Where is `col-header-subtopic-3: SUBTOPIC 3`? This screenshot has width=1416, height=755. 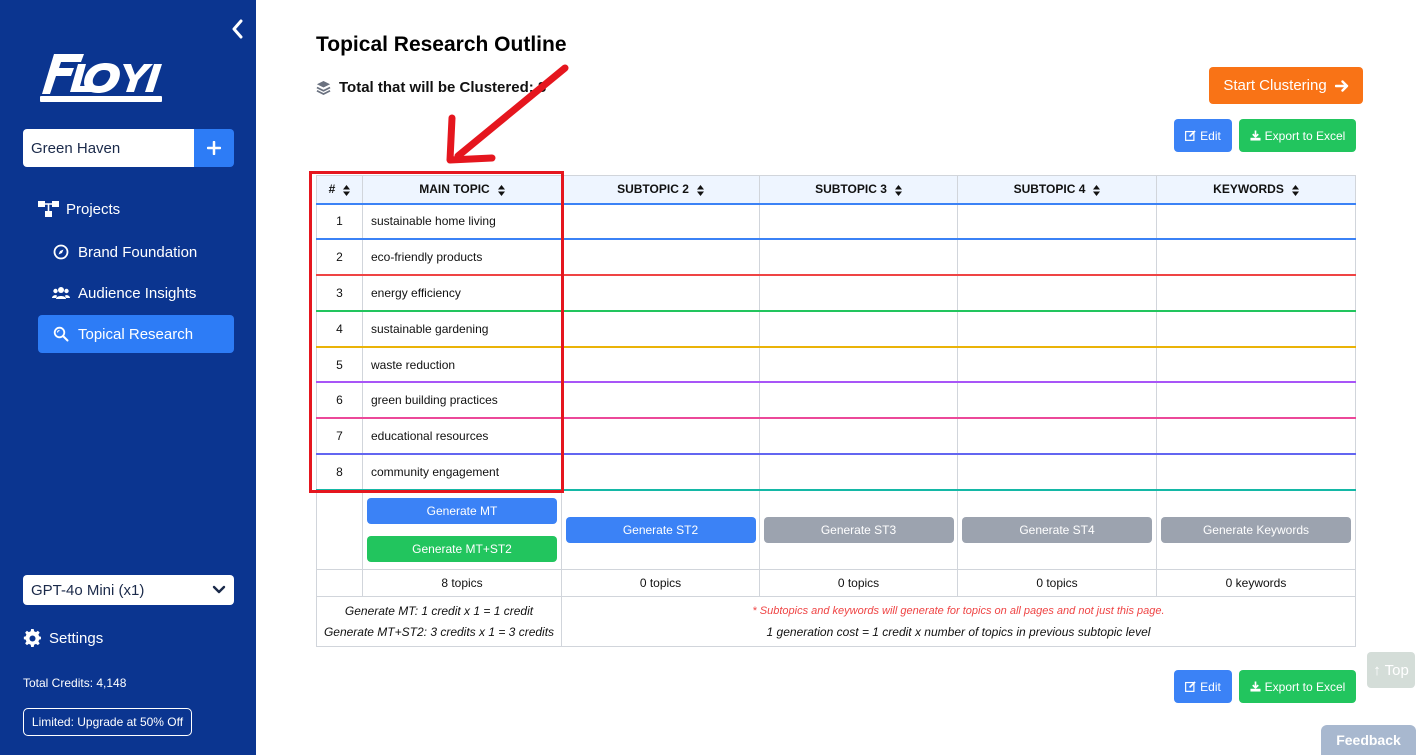 col-header-subtopic-3: SUBTOPIC 3 is located at coordinates (858, 190).